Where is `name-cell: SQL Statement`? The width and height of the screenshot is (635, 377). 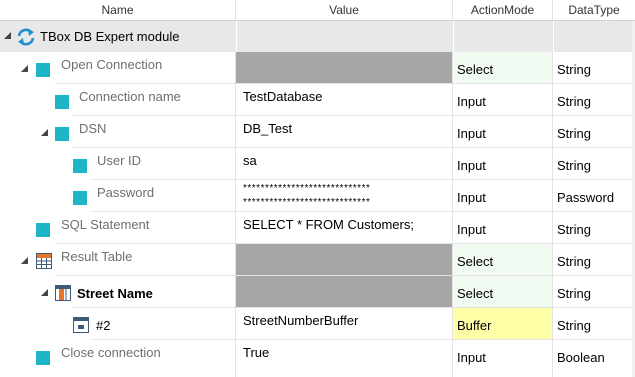 name-cell: SQL Statement is located at coordinates (145, 228).